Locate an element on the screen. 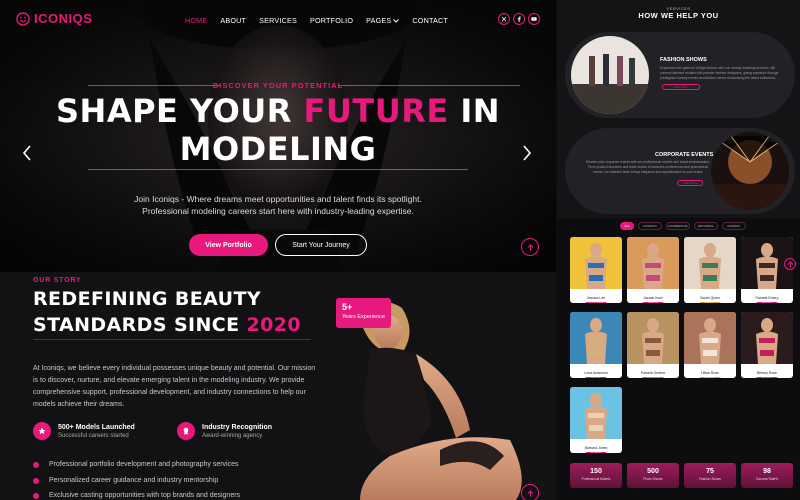  model-card: Sarah Quinn Fashion is located at coordinates (710, 270).